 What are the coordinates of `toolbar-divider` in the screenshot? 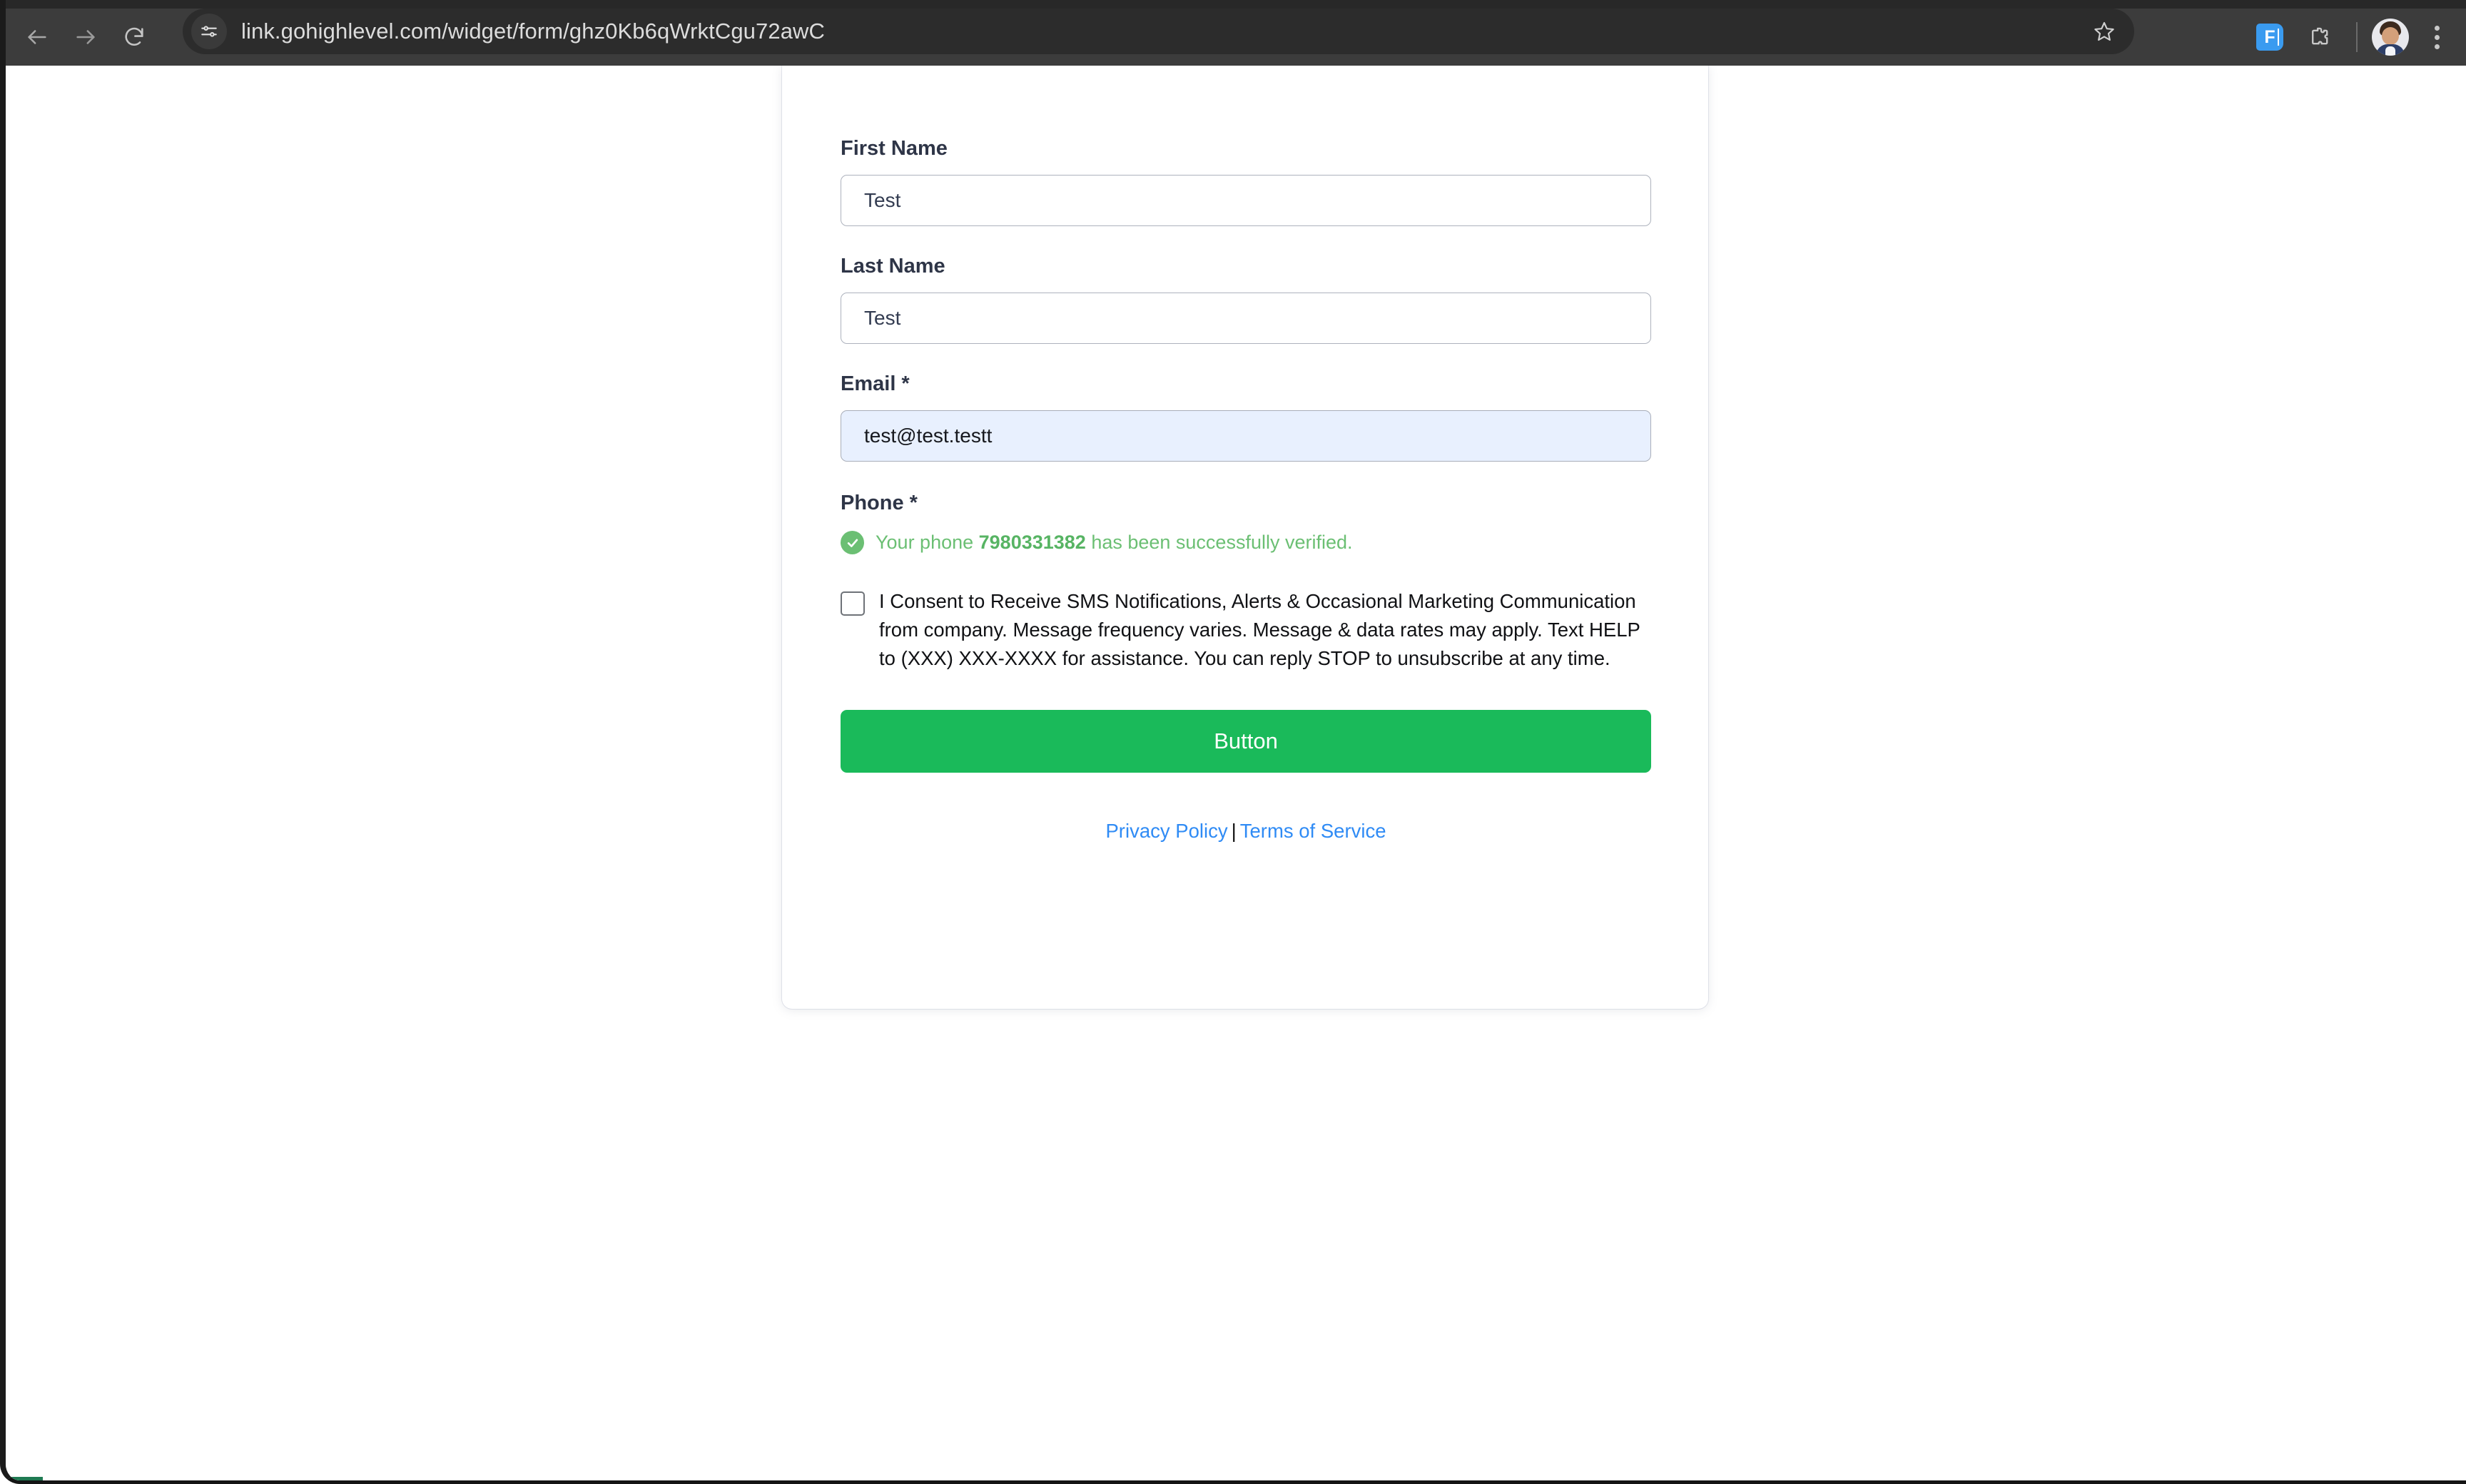 It's located at (2357, 37).